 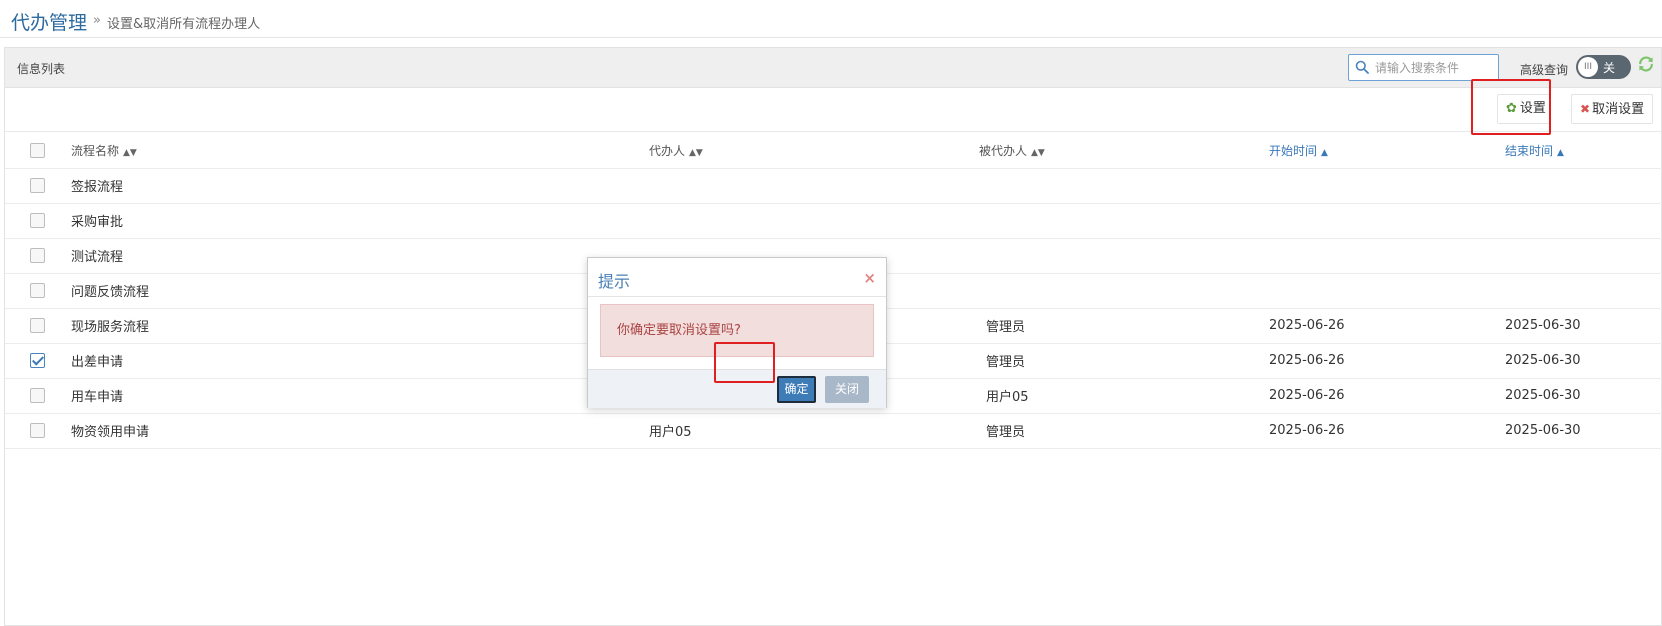 I want to click on col-agent-label: 代办人, so click(x=667, y=150).